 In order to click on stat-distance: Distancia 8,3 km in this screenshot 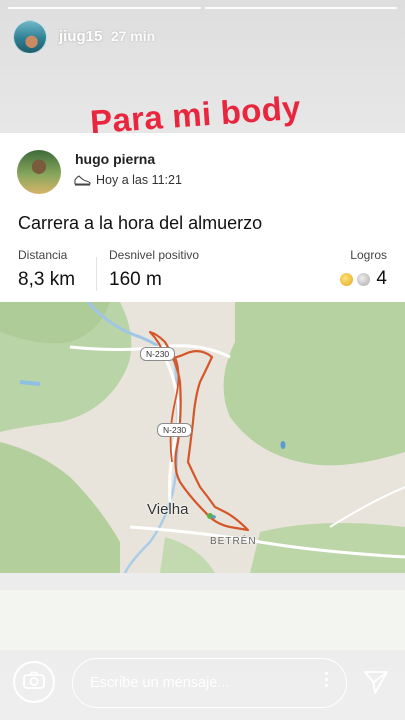, I will do `click(46, 269)`.